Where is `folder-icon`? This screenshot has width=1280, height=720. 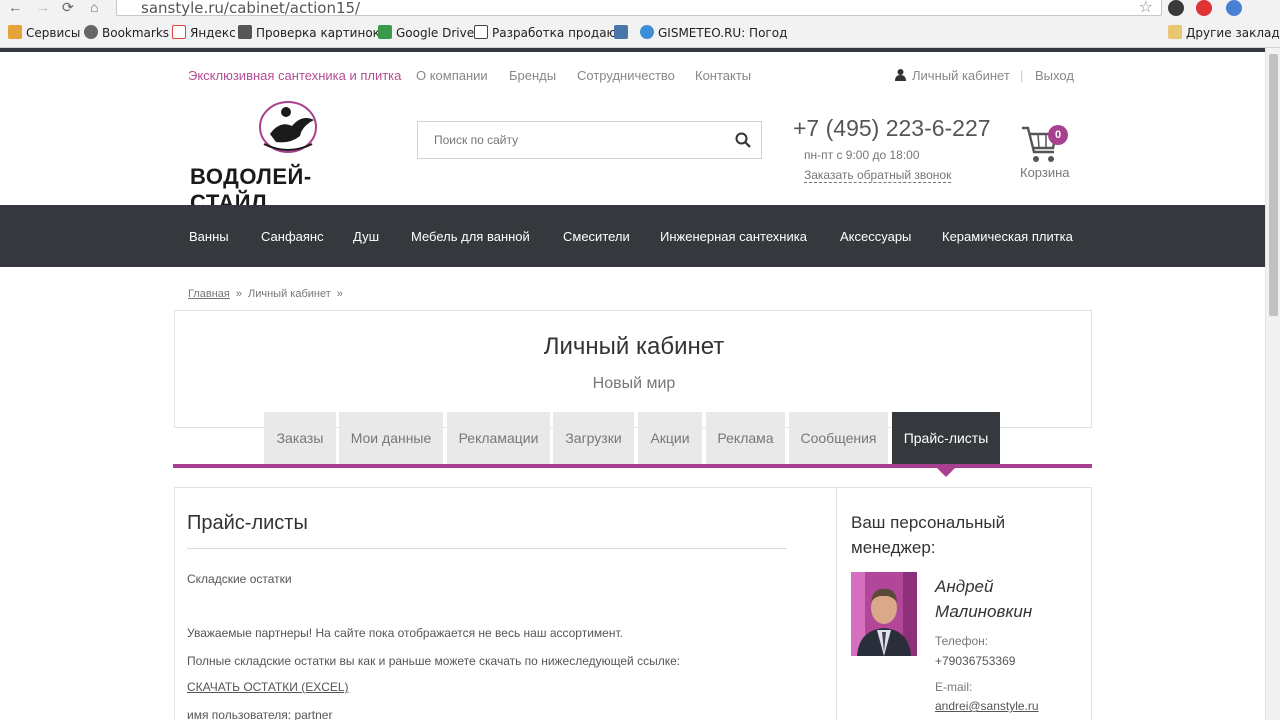
folder-icon is located at coordinates (1175, 32).